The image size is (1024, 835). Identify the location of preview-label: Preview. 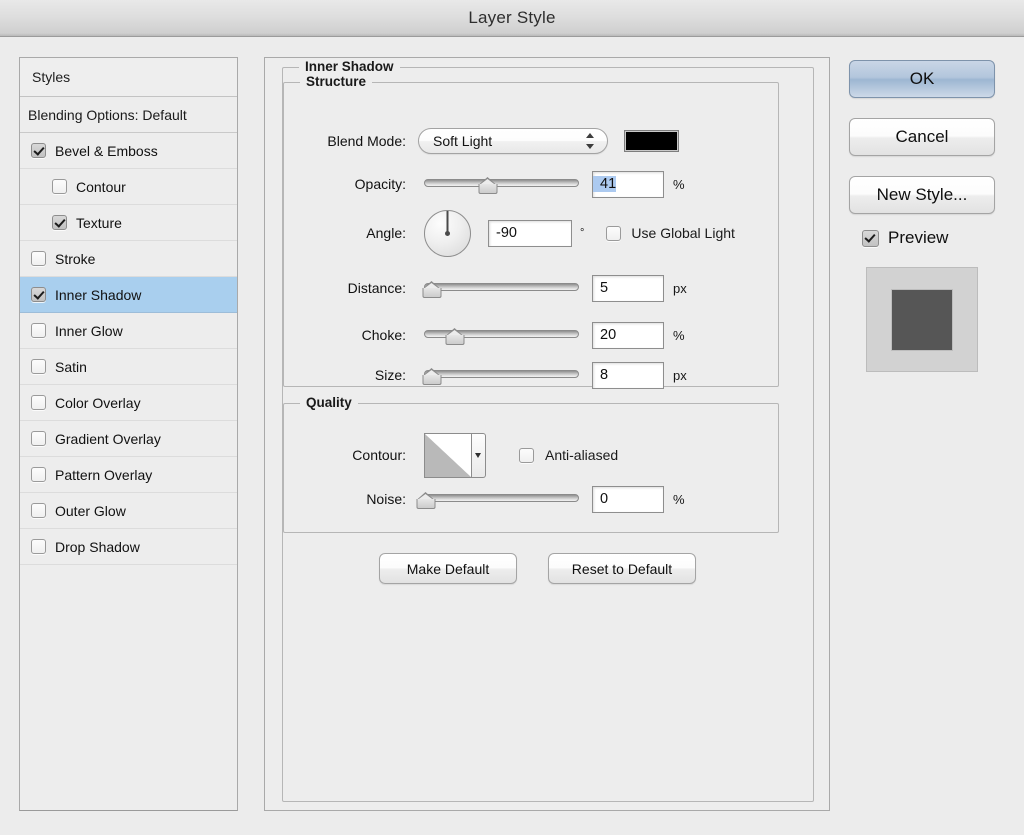
(918, 237).